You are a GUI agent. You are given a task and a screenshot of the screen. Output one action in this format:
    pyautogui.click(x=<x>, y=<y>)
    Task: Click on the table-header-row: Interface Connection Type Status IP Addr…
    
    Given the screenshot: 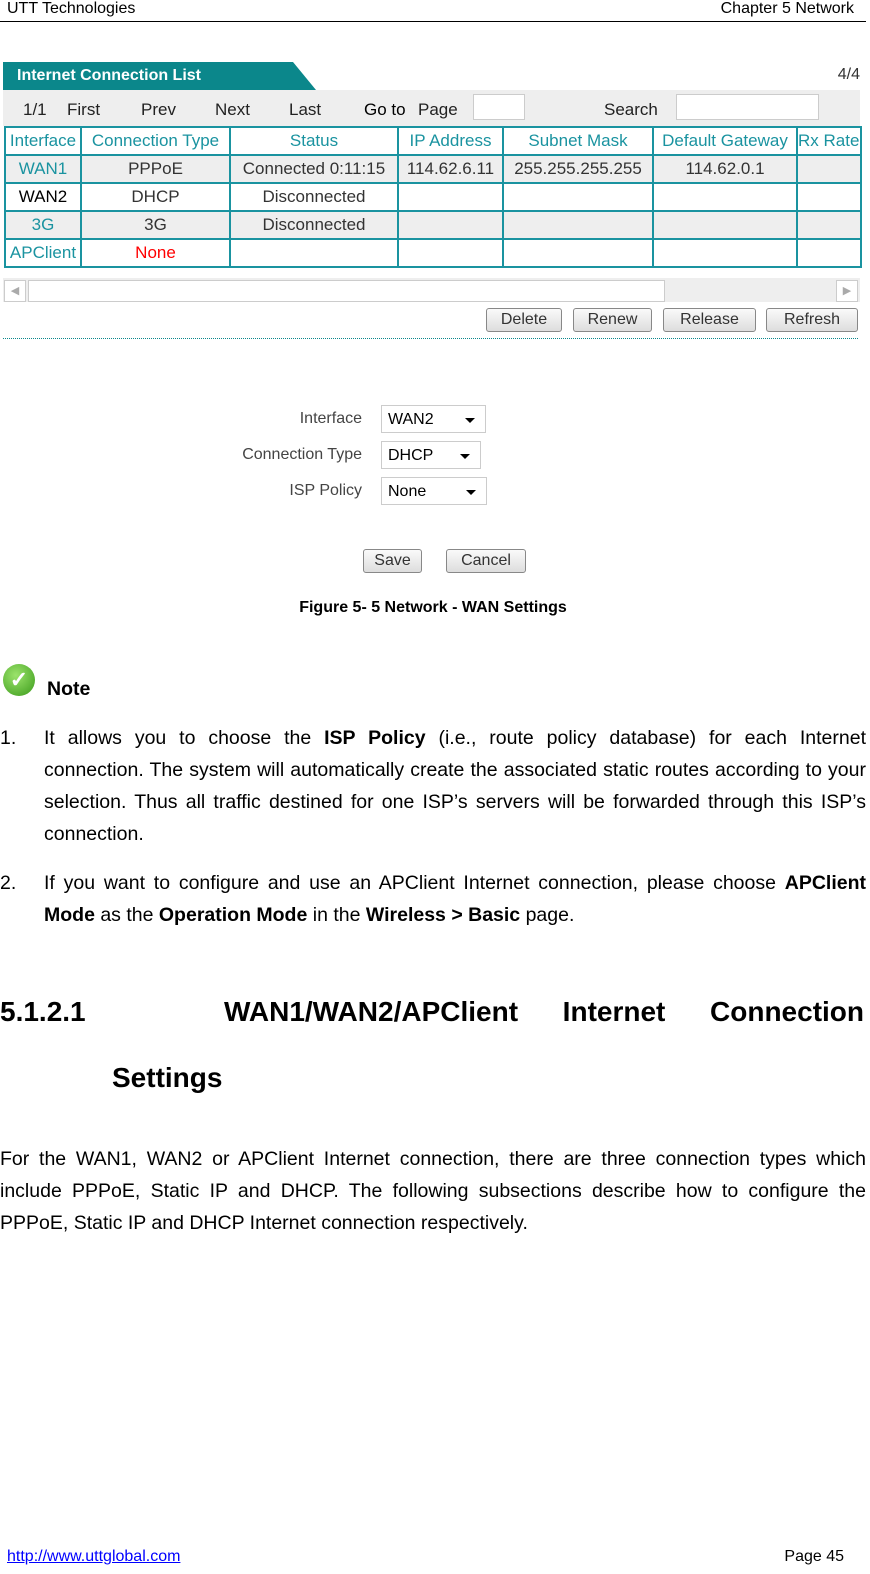 What is the action you would take?
    pyautogui.click(x=433, y=141)
    